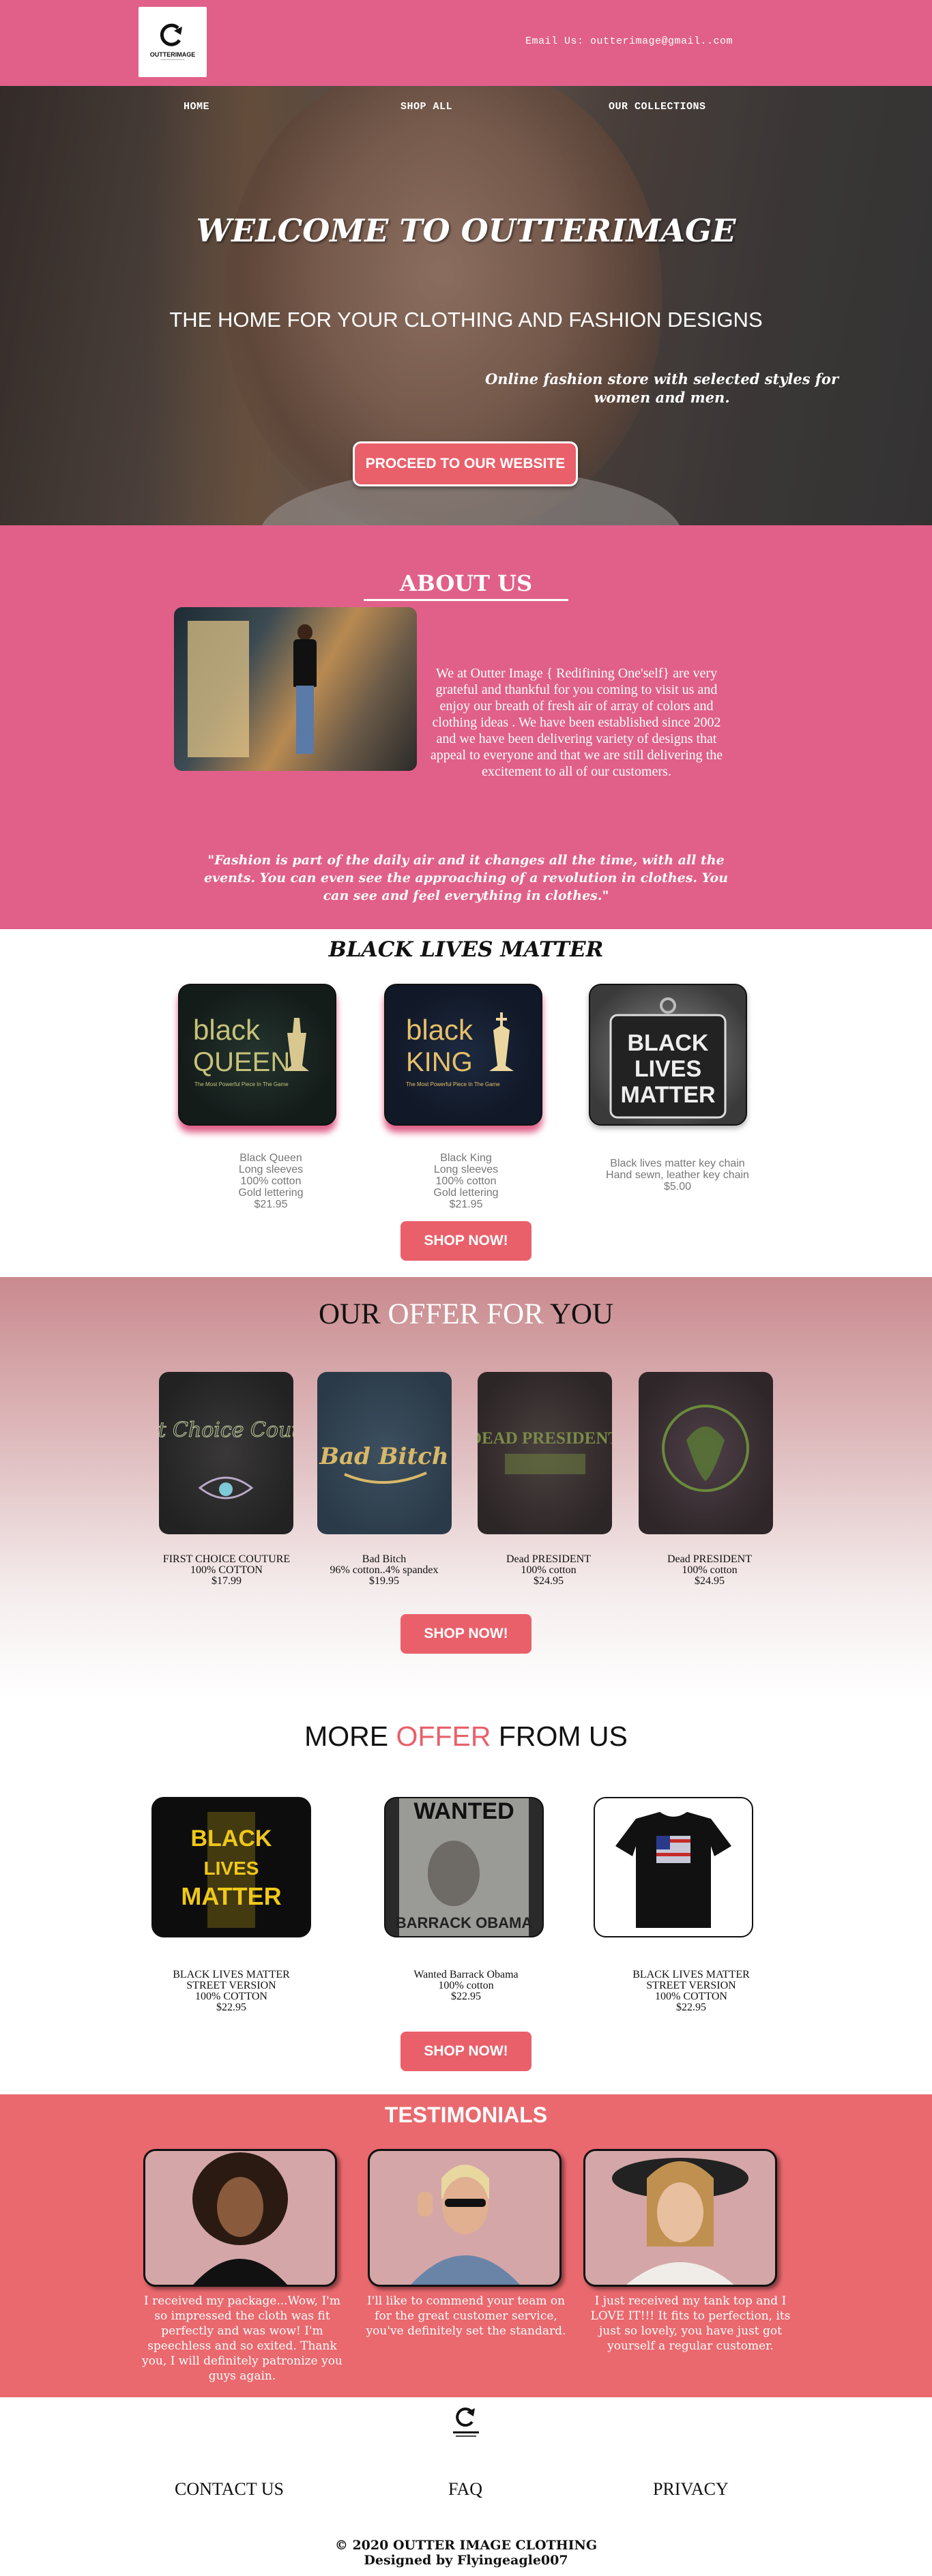 This screenshot has height=2576, width=932. I want to click on nav-home: HOME, so click(196, 107).